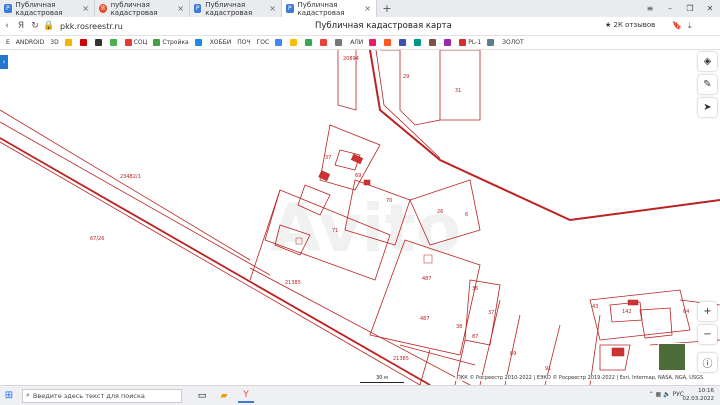  Describe the element at coordinates (221, 42) in the screenshot. I see `bookmark-item: ХОББИ` at that location.